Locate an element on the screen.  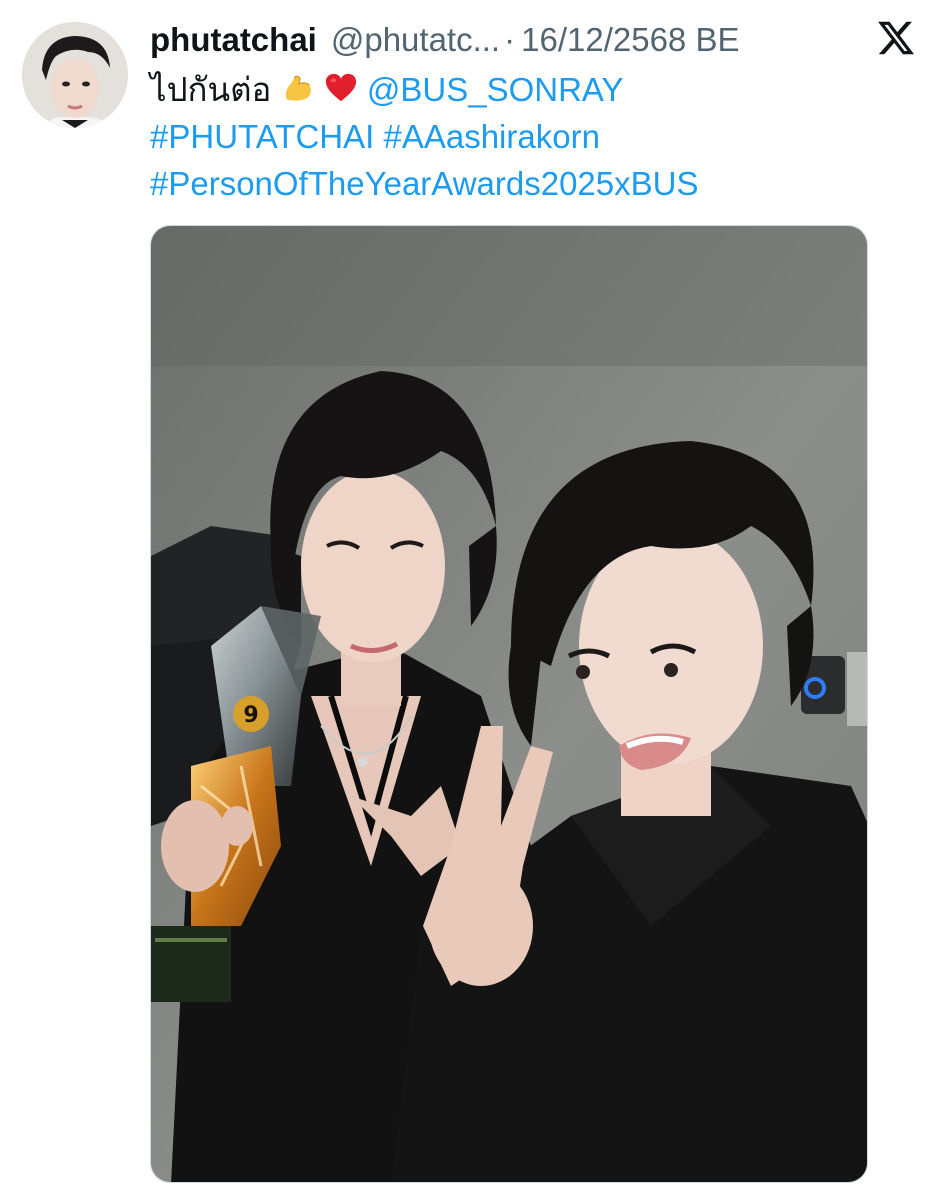
hashtag-link-aaashirakorn: #AAashirakorn is located at coordinates (491, 136).